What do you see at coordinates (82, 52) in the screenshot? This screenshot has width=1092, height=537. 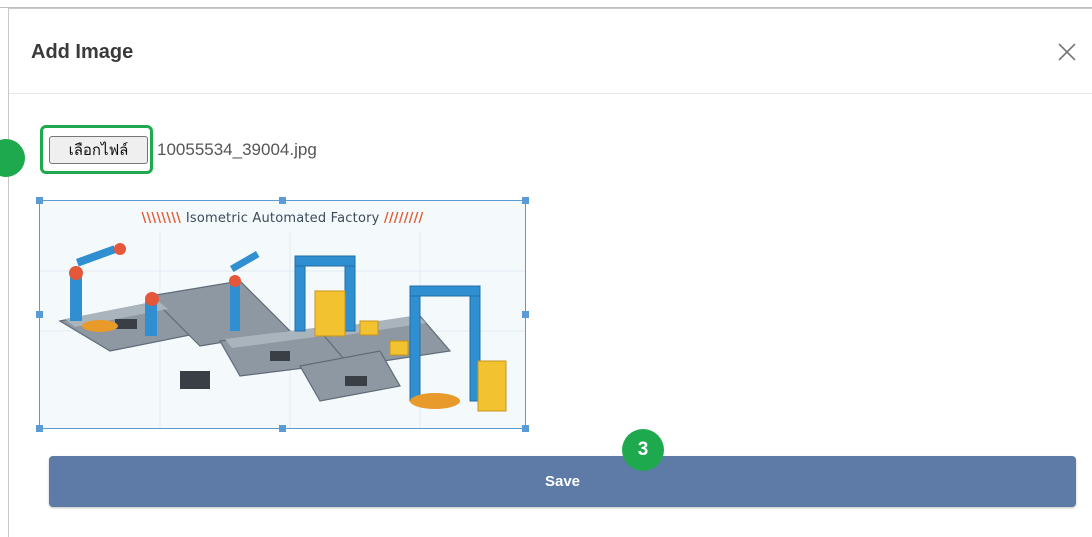 I see `dialog-title: Add Image` at bounding box center [82, 52].